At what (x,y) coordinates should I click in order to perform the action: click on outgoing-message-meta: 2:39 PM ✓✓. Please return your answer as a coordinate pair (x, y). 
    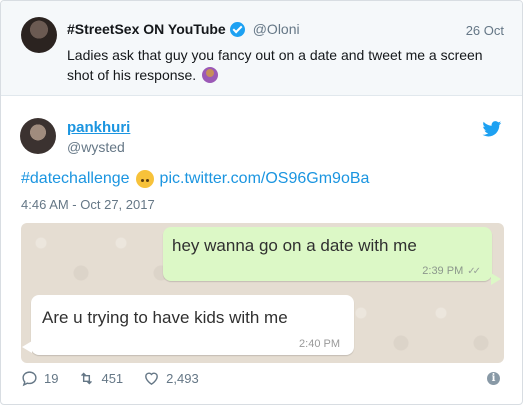
    Looking at the image, I should click on (451, 271).